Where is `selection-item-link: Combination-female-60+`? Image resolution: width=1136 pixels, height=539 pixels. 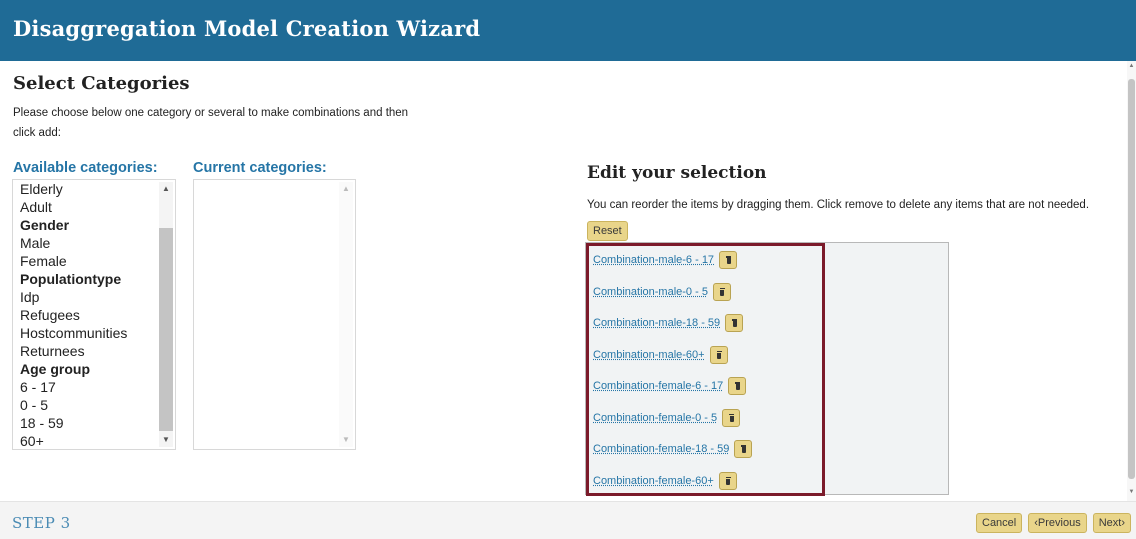
selection-item-link: Combination-female-60+ is located at coordinates (653, 481).